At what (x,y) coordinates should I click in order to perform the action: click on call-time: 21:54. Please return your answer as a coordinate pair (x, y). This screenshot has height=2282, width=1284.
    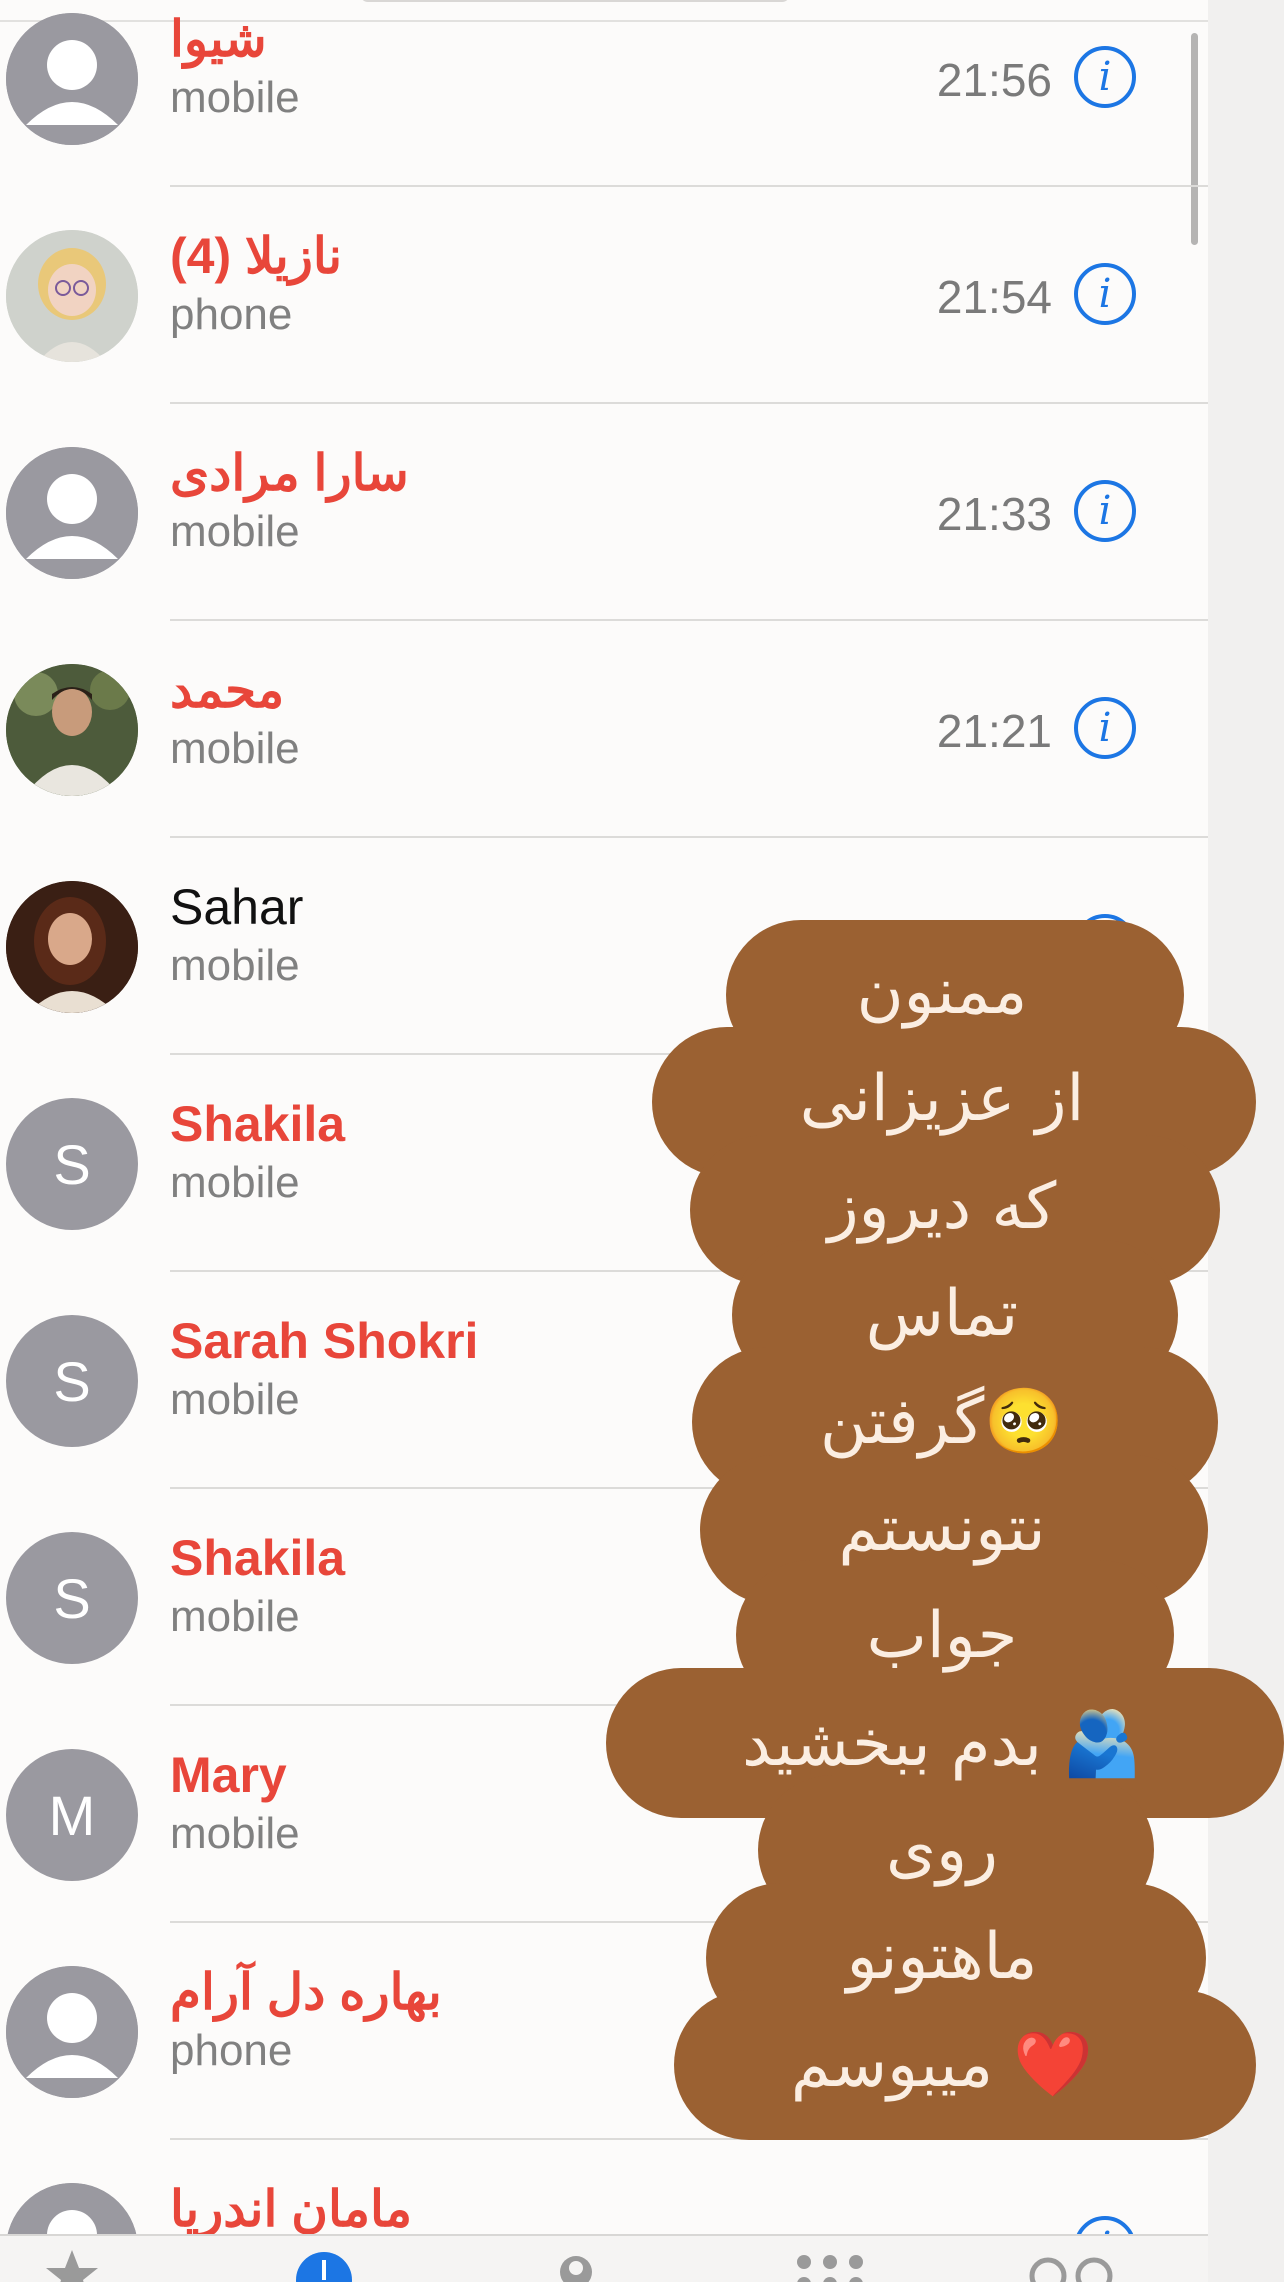
    Looking at the image, I should click on (994, 297).